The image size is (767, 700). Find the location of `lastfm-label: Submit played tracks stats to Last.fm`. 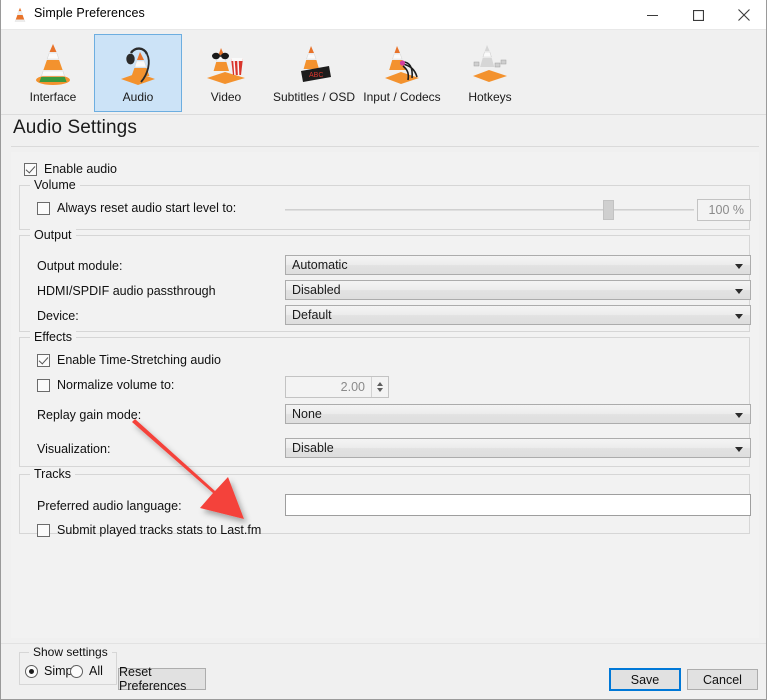

lastfm-label: Submit played tracks stats to Last.fm is located at coordinates (159, 530).